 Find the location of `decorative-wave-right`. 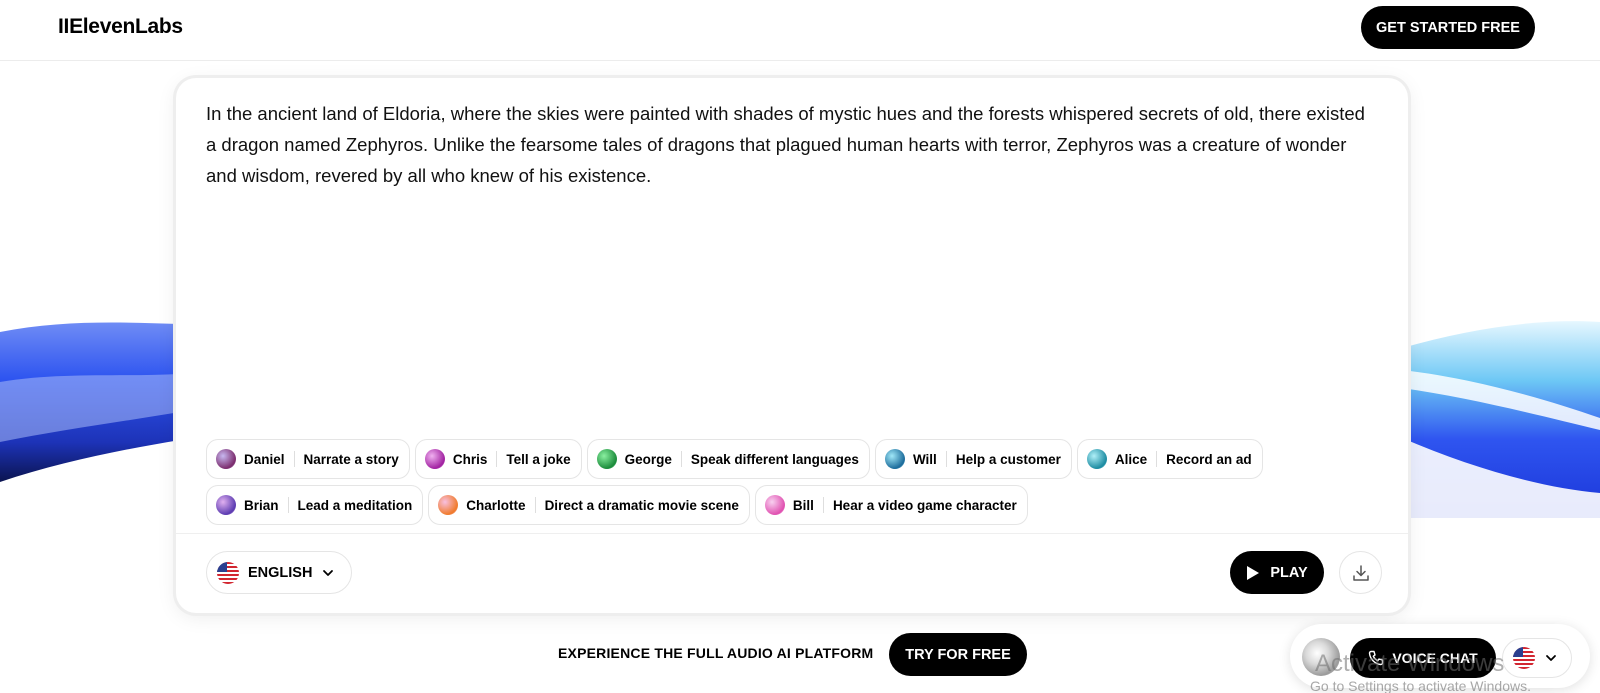

decorative-wave-right is located at coordinates (1501, 419).